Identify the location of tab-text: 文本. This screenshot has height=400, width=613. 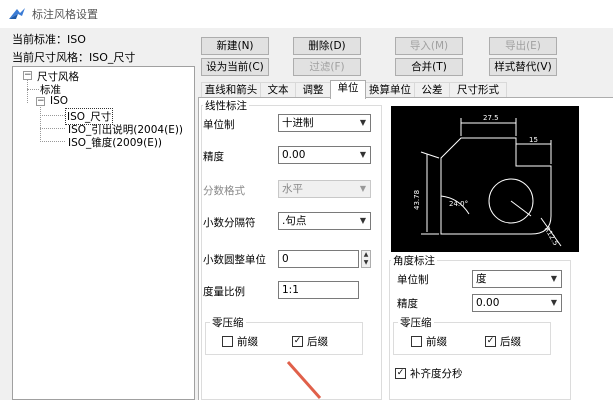
(278, 90).